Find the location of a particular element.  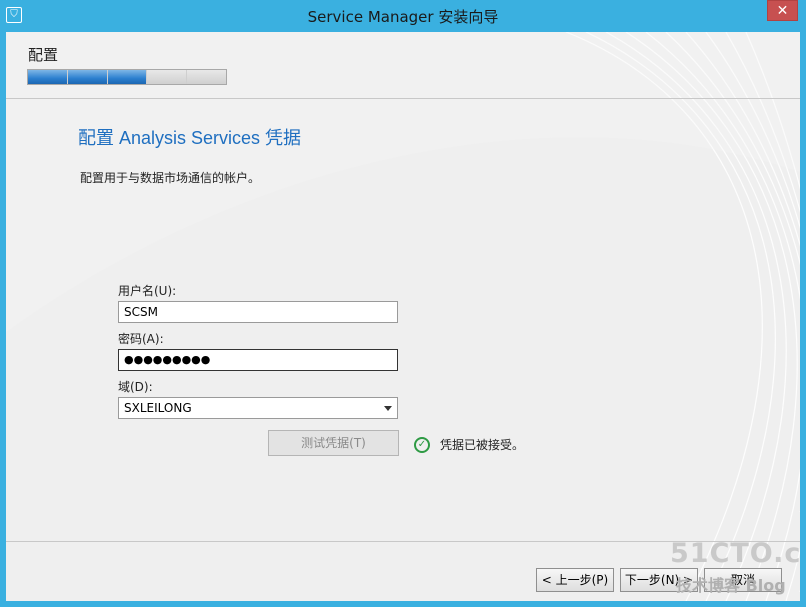

header-divider is located at coordinates (403, 98).